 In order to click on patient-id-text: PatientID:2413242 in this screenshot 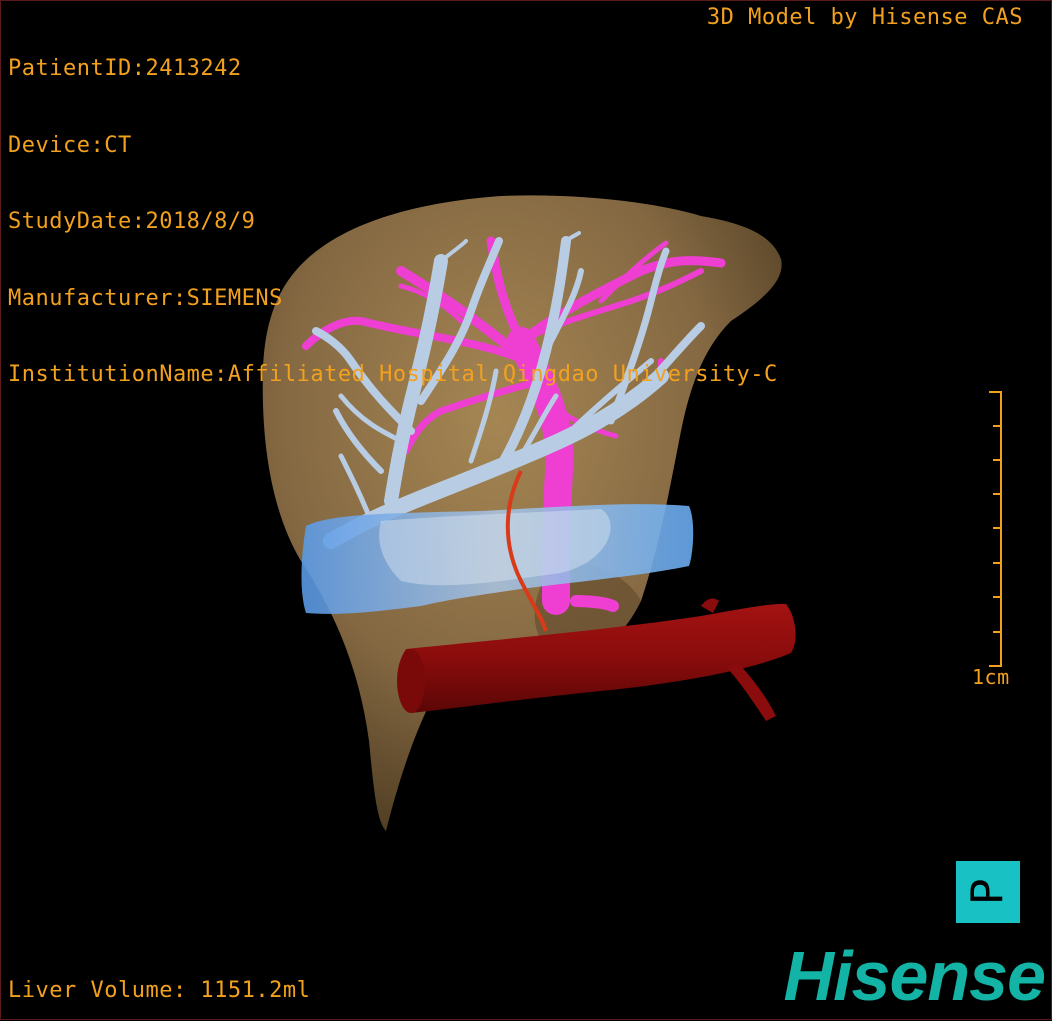, I will do `click(125, 68)`.